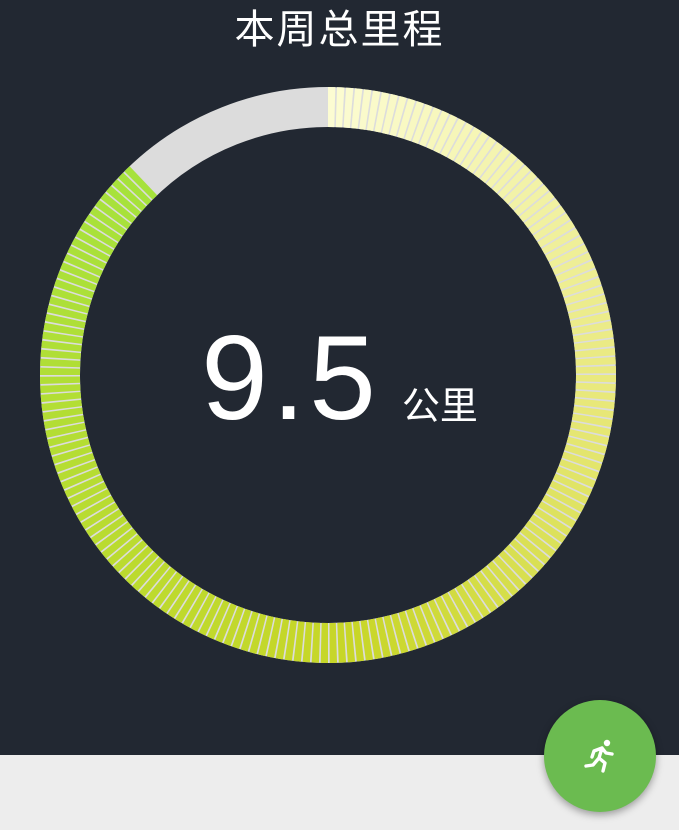 The height and width of the screenshot is (830, 679). What do you see at coordinates (439, 406) in the screenshot?
I see `distance-unit: 公里` at bounding box center [439, 406].